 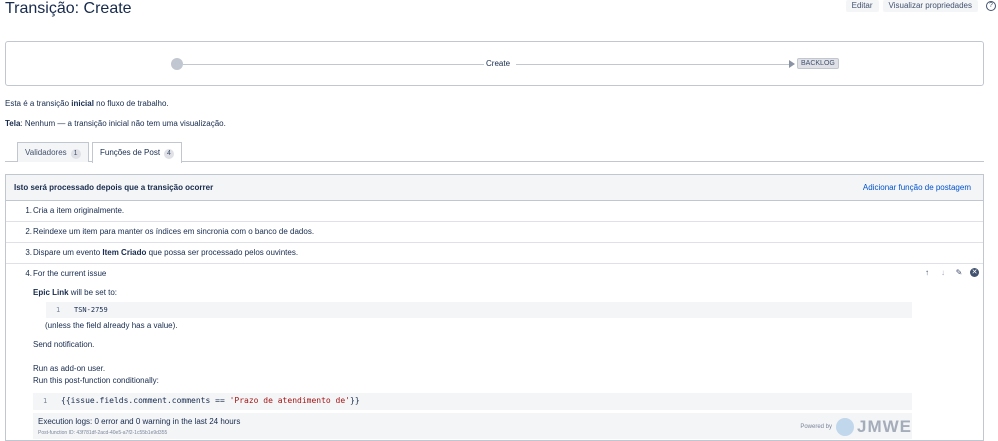 I want to click on field-assignment: Epic Link will be set to:, so click(x=75, y=292).